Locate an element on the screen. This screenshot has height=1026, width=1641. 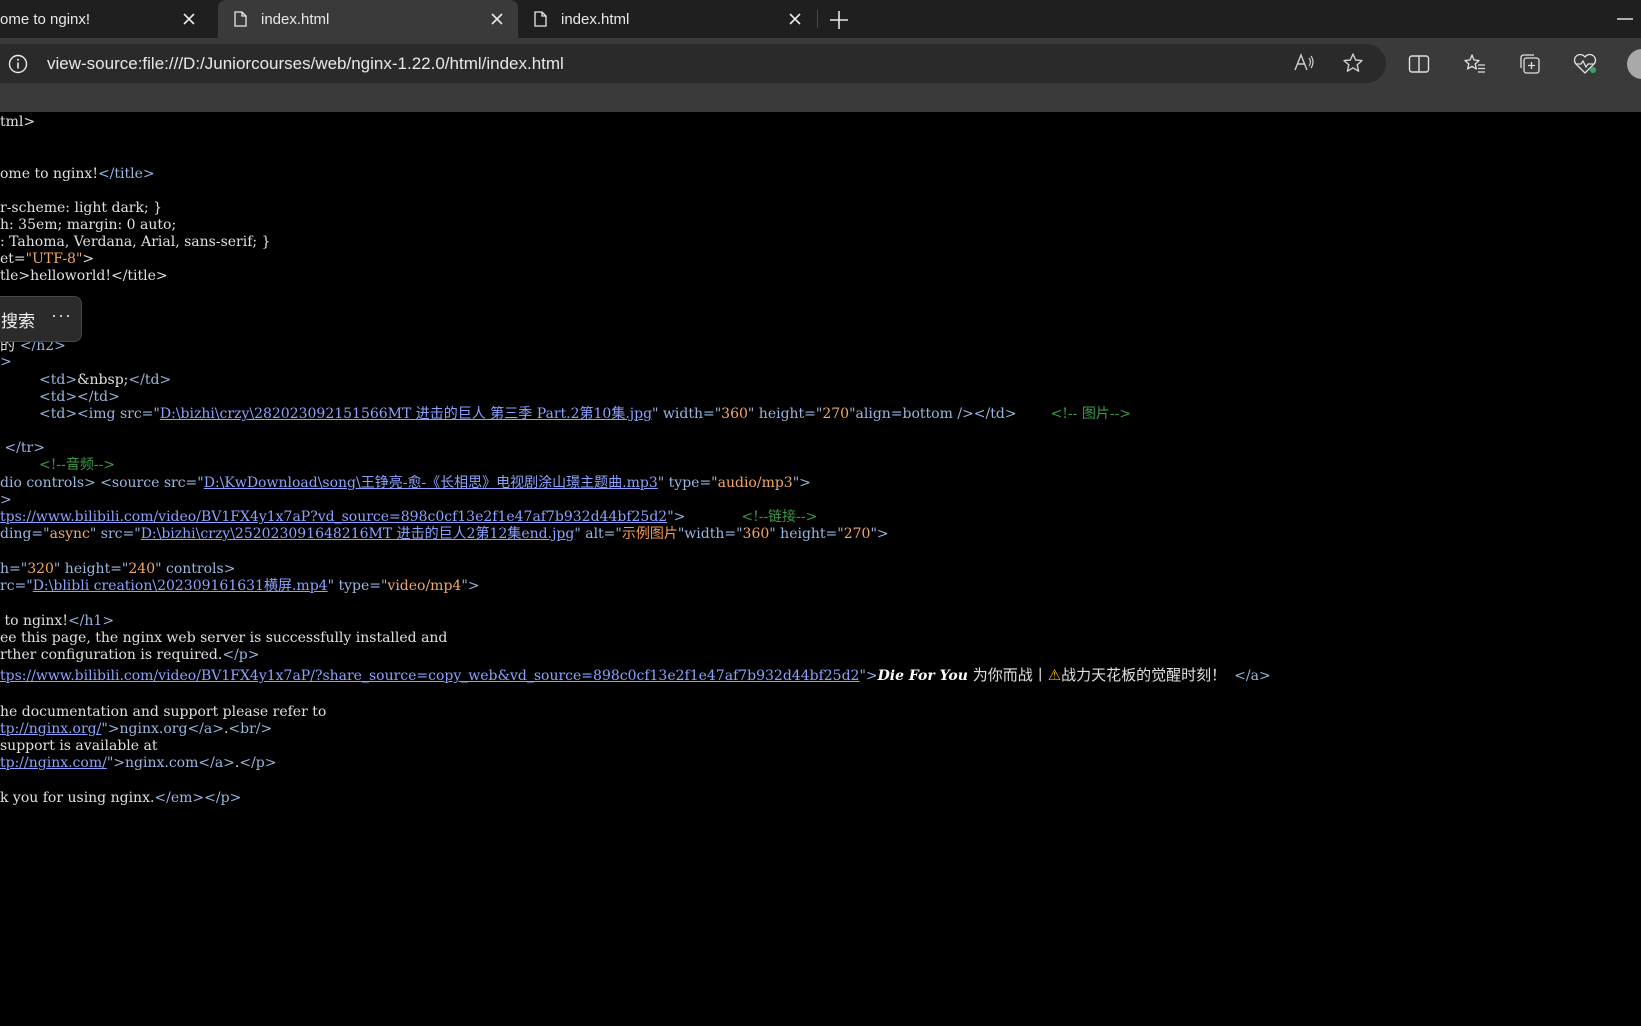
tab-strip: ome to nginx! index.html index.html is located at coordinates (820, 19).